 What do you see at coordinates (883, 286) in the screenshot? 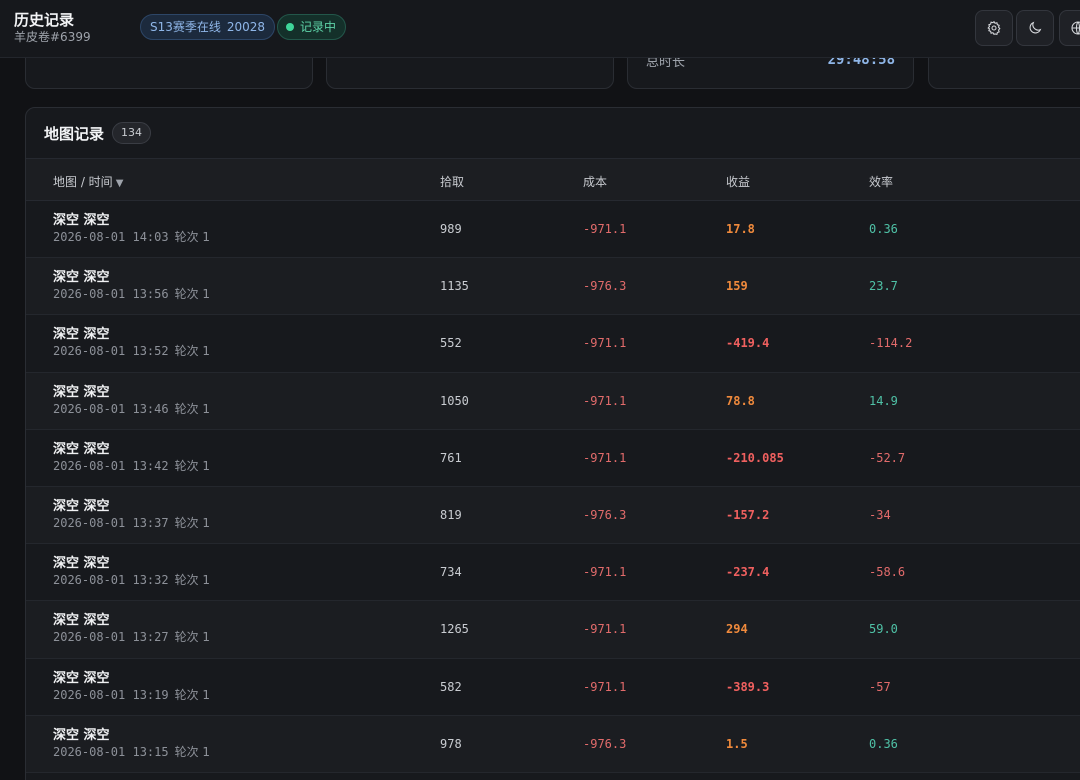
I see `efficiency-value: 23.7` at bounding box center [883, 286].